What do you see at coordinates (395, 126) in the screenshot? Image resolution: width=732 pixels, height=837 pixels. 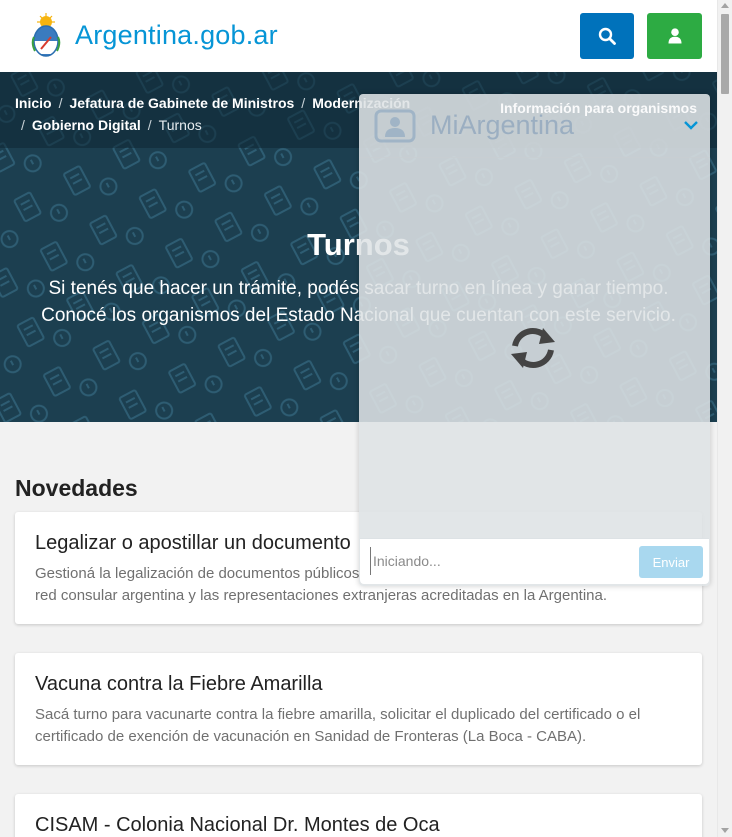 I see `miargentina-logo-icon` at bounding box center [395, 126].